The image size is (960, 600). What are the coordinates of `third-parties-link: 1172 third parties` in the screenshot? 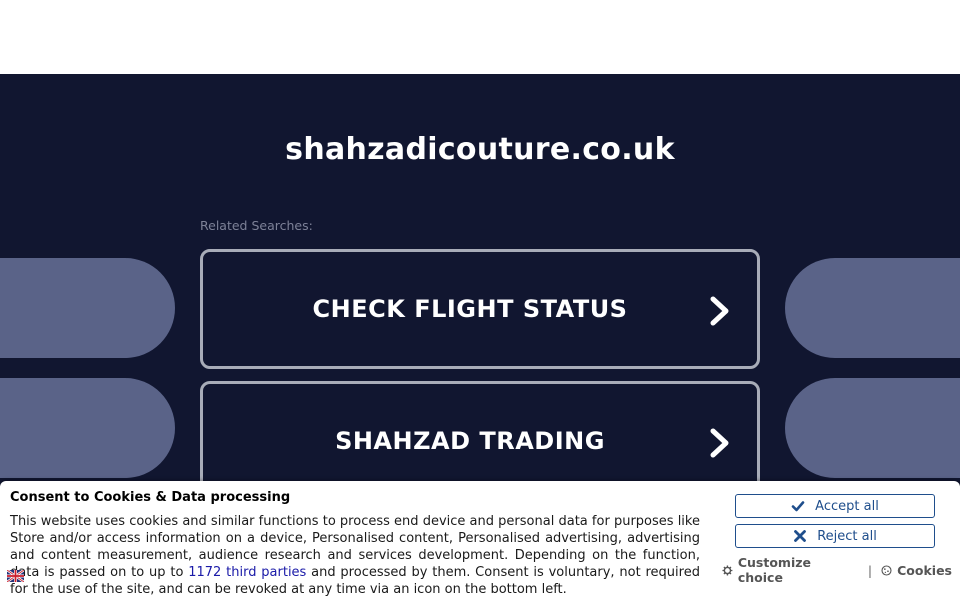 It's located at (247, 572).